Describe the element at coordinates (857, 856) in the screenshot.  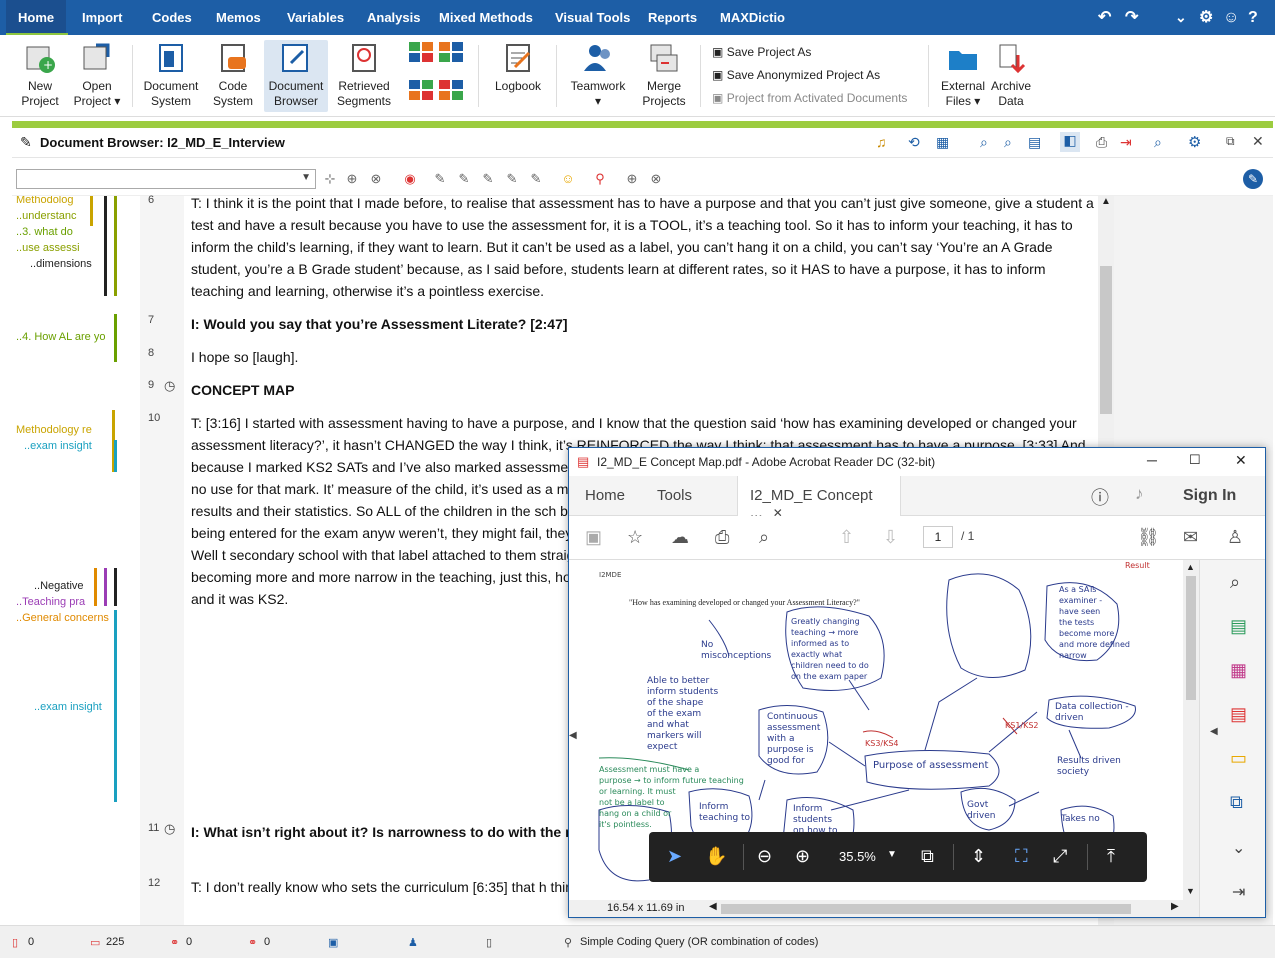
I see `zoom-level: 35.5%` at that location.